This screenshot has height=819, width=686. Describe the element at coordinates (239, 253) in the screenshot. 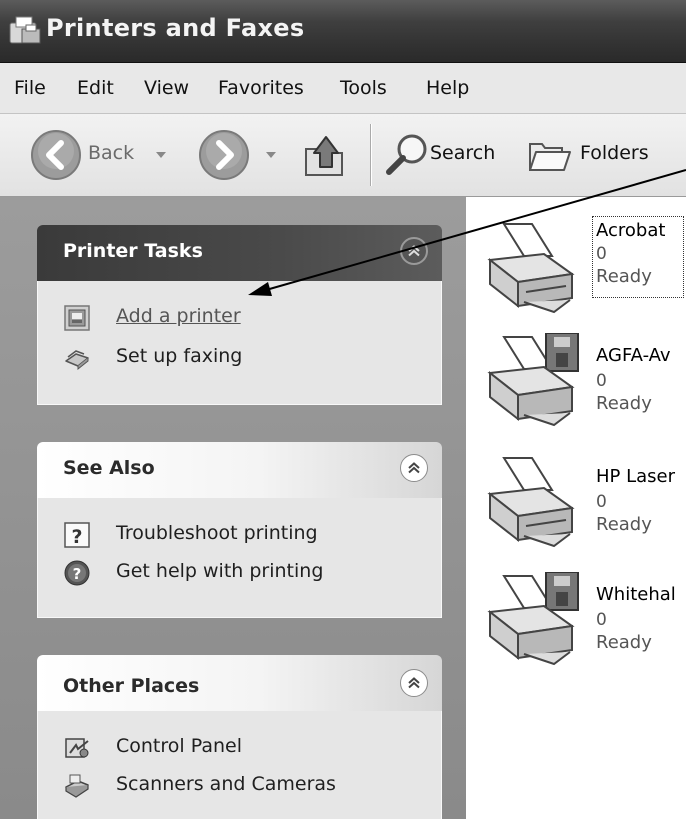

I see `printer-tasks-header: Printer Tasks` at that location.